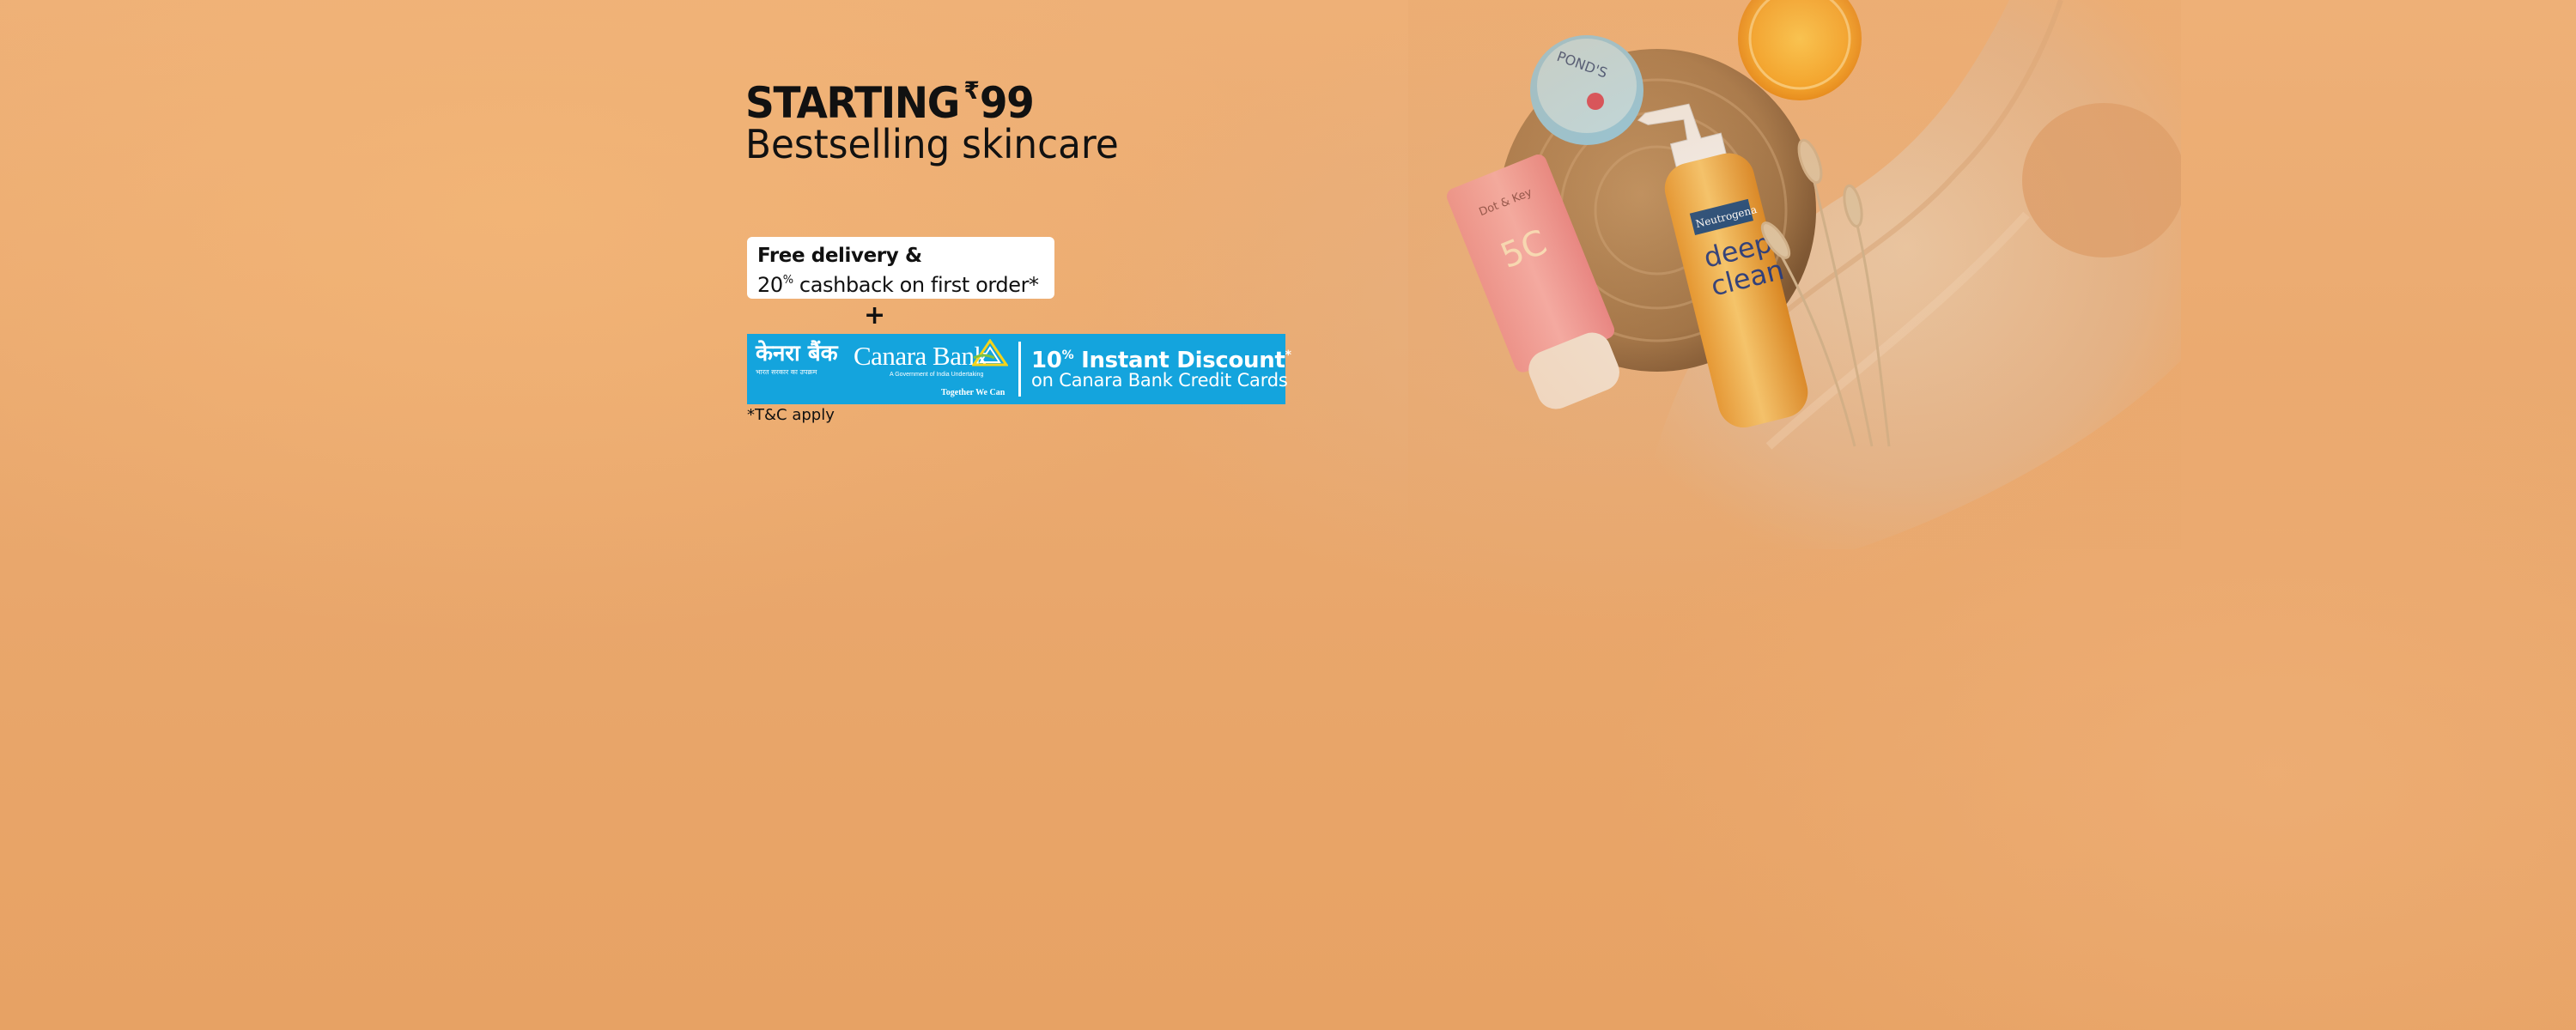 This screenshot has height=1030, width=2576. Describe the element at coordinates (791, 415) in the screenshot. I see `terms-note: *T&C apply` at that location.